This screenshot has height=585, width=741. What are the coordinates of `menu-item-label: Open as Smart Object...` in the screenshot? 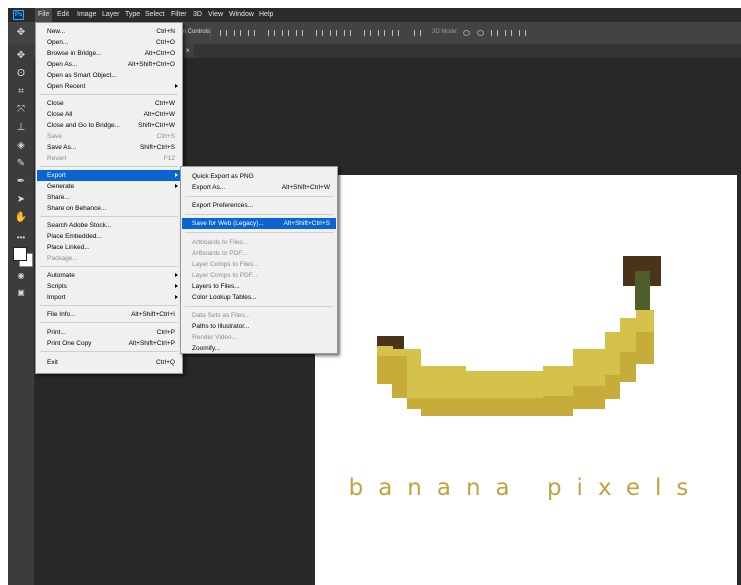 It's located at (82, 75).